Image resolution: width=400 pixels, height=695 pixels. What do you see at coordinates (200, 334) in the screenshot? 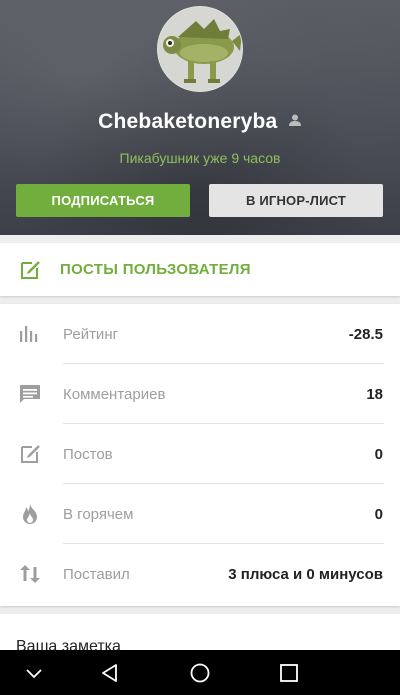
I see `stat-row-rating: Рейтинг -28.5` at bounding box center [200, 334].